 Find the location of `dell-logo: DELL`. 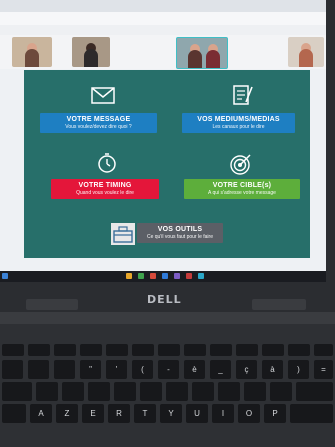

dell-logo: DELL is located at coordinates (164, 299).